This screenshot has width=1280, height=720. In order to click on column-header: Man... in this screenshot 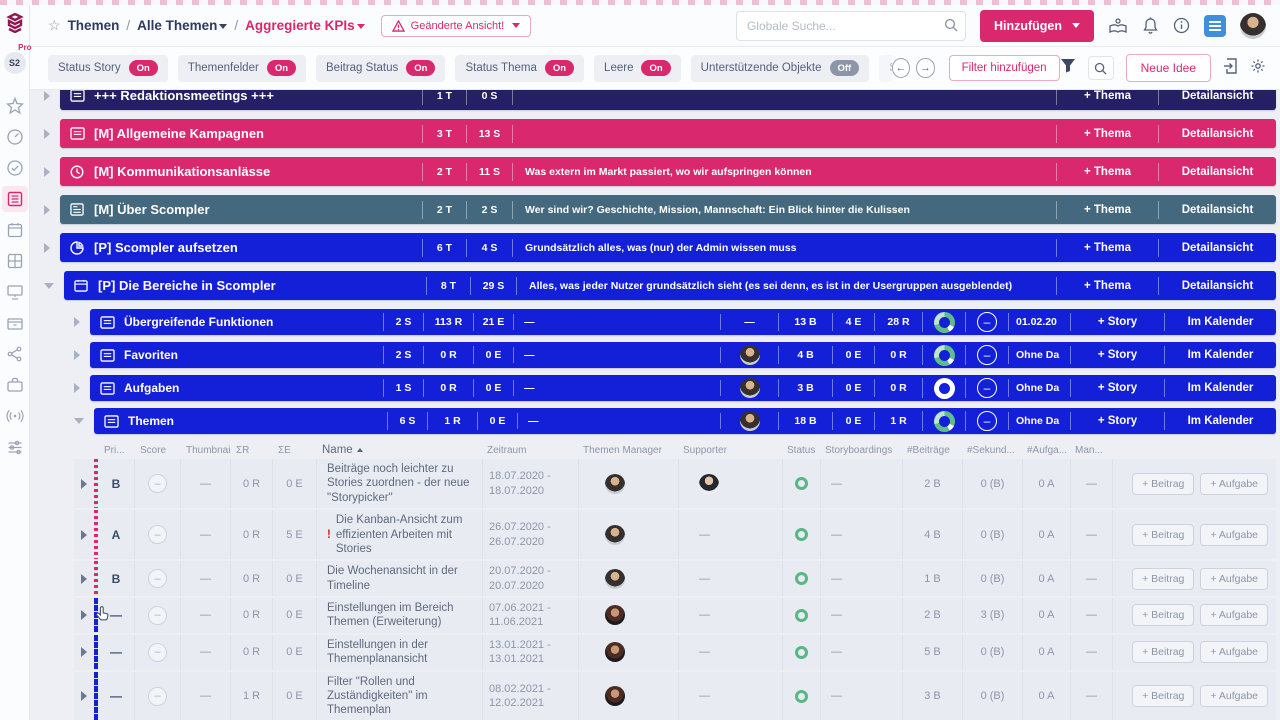, I will do `click(1091, 450)`.